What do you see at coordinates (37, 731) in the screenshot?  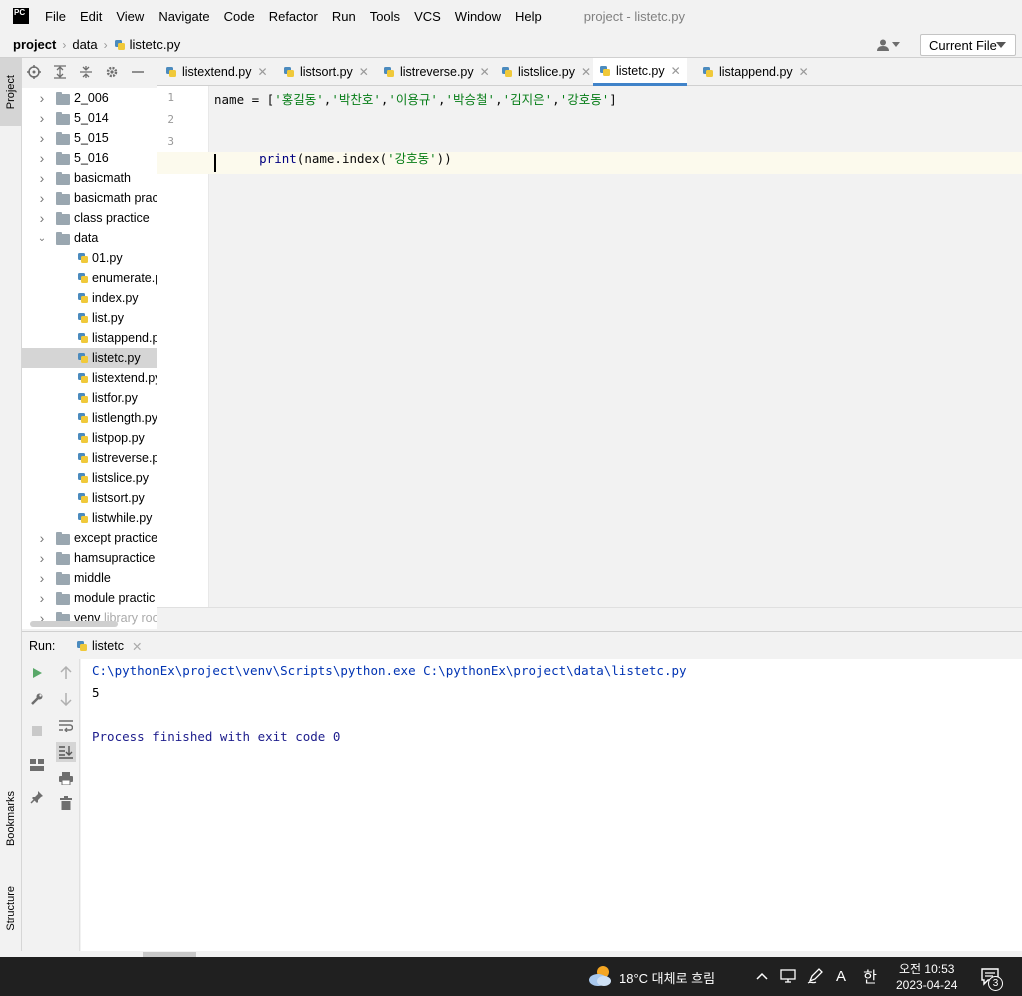 I see `stop-icon` at bounding box center [37, 731].